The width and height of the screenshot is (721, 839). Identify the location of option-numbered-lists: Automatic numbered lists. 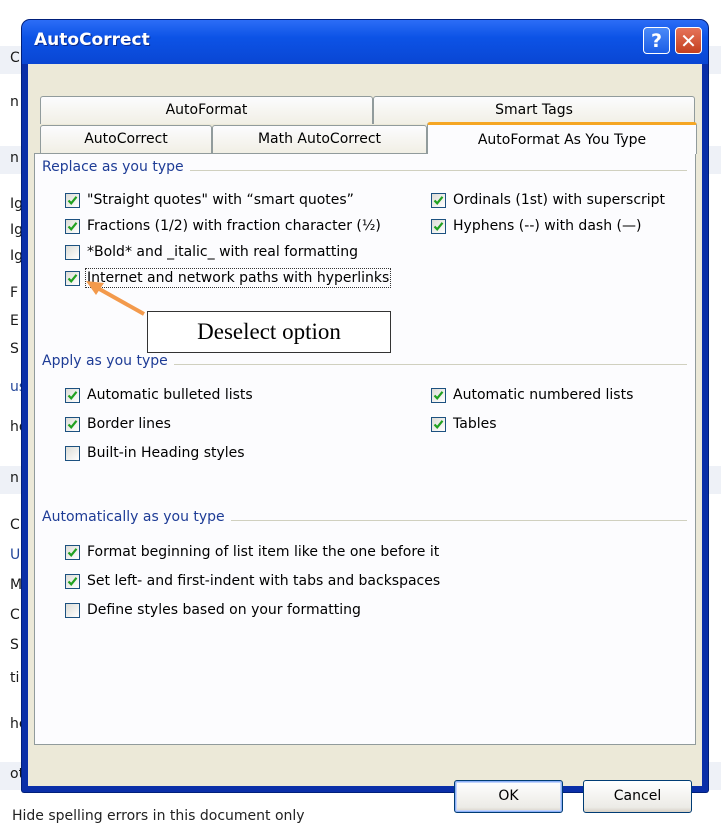
(532, 395).